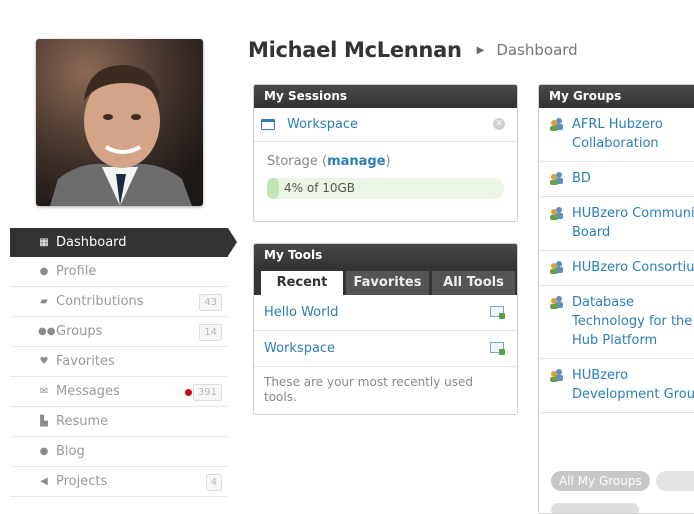 Image resolution: width=694 pixels, height=514 pixels. Describe the element at coordinates (537, 50) in the screenshot. I see `page-title: Dashboard` at that location.